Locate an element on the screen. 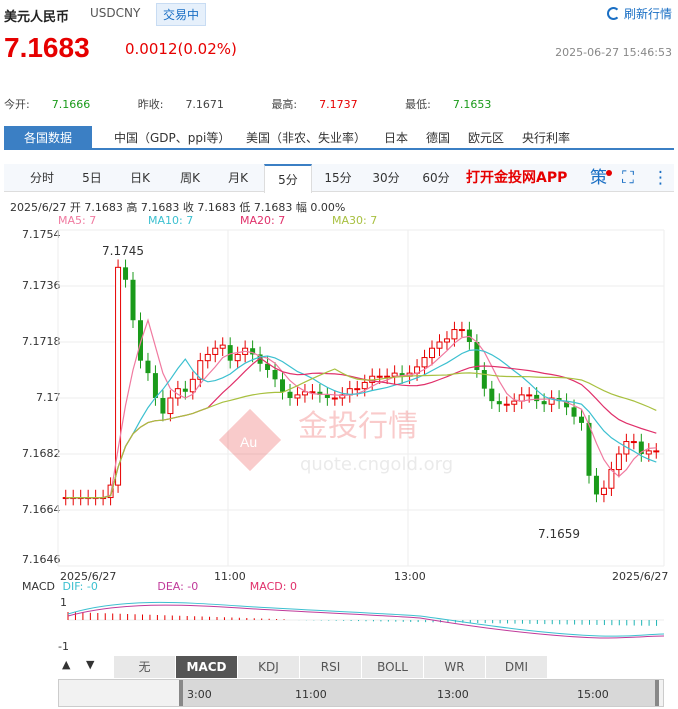  navigator-handle-right is located at coordinates (657, 693).